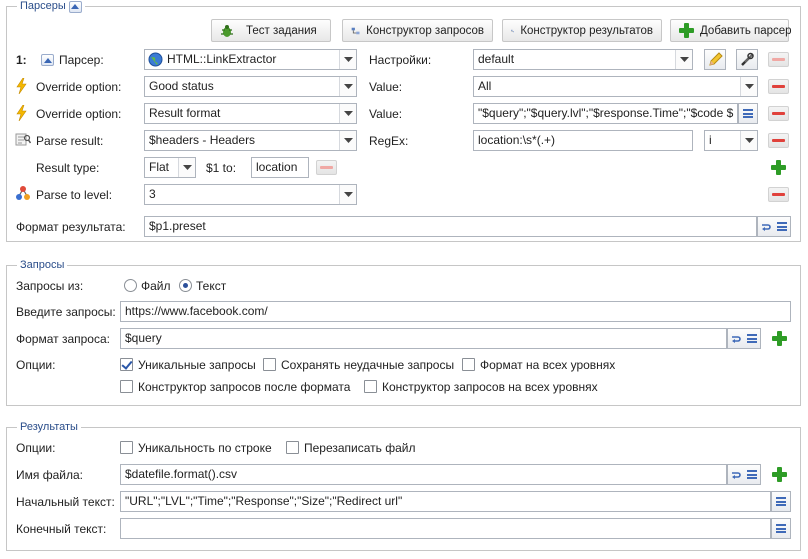 Image resolution: width=808 pixels, height=559 pixels. I want to click on parse-result-value: $headers - Headers, so click(202, 140).